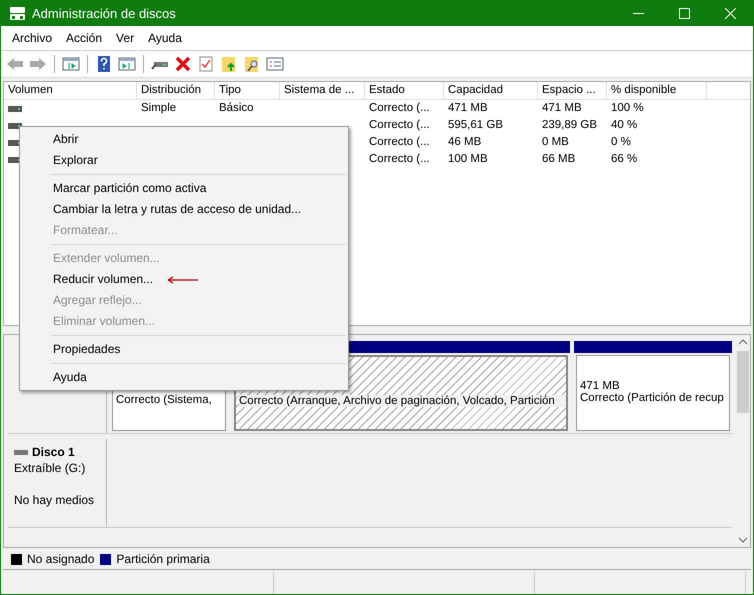  I want to click on table-cell-text: 239,89 GB, so click(569, 125).